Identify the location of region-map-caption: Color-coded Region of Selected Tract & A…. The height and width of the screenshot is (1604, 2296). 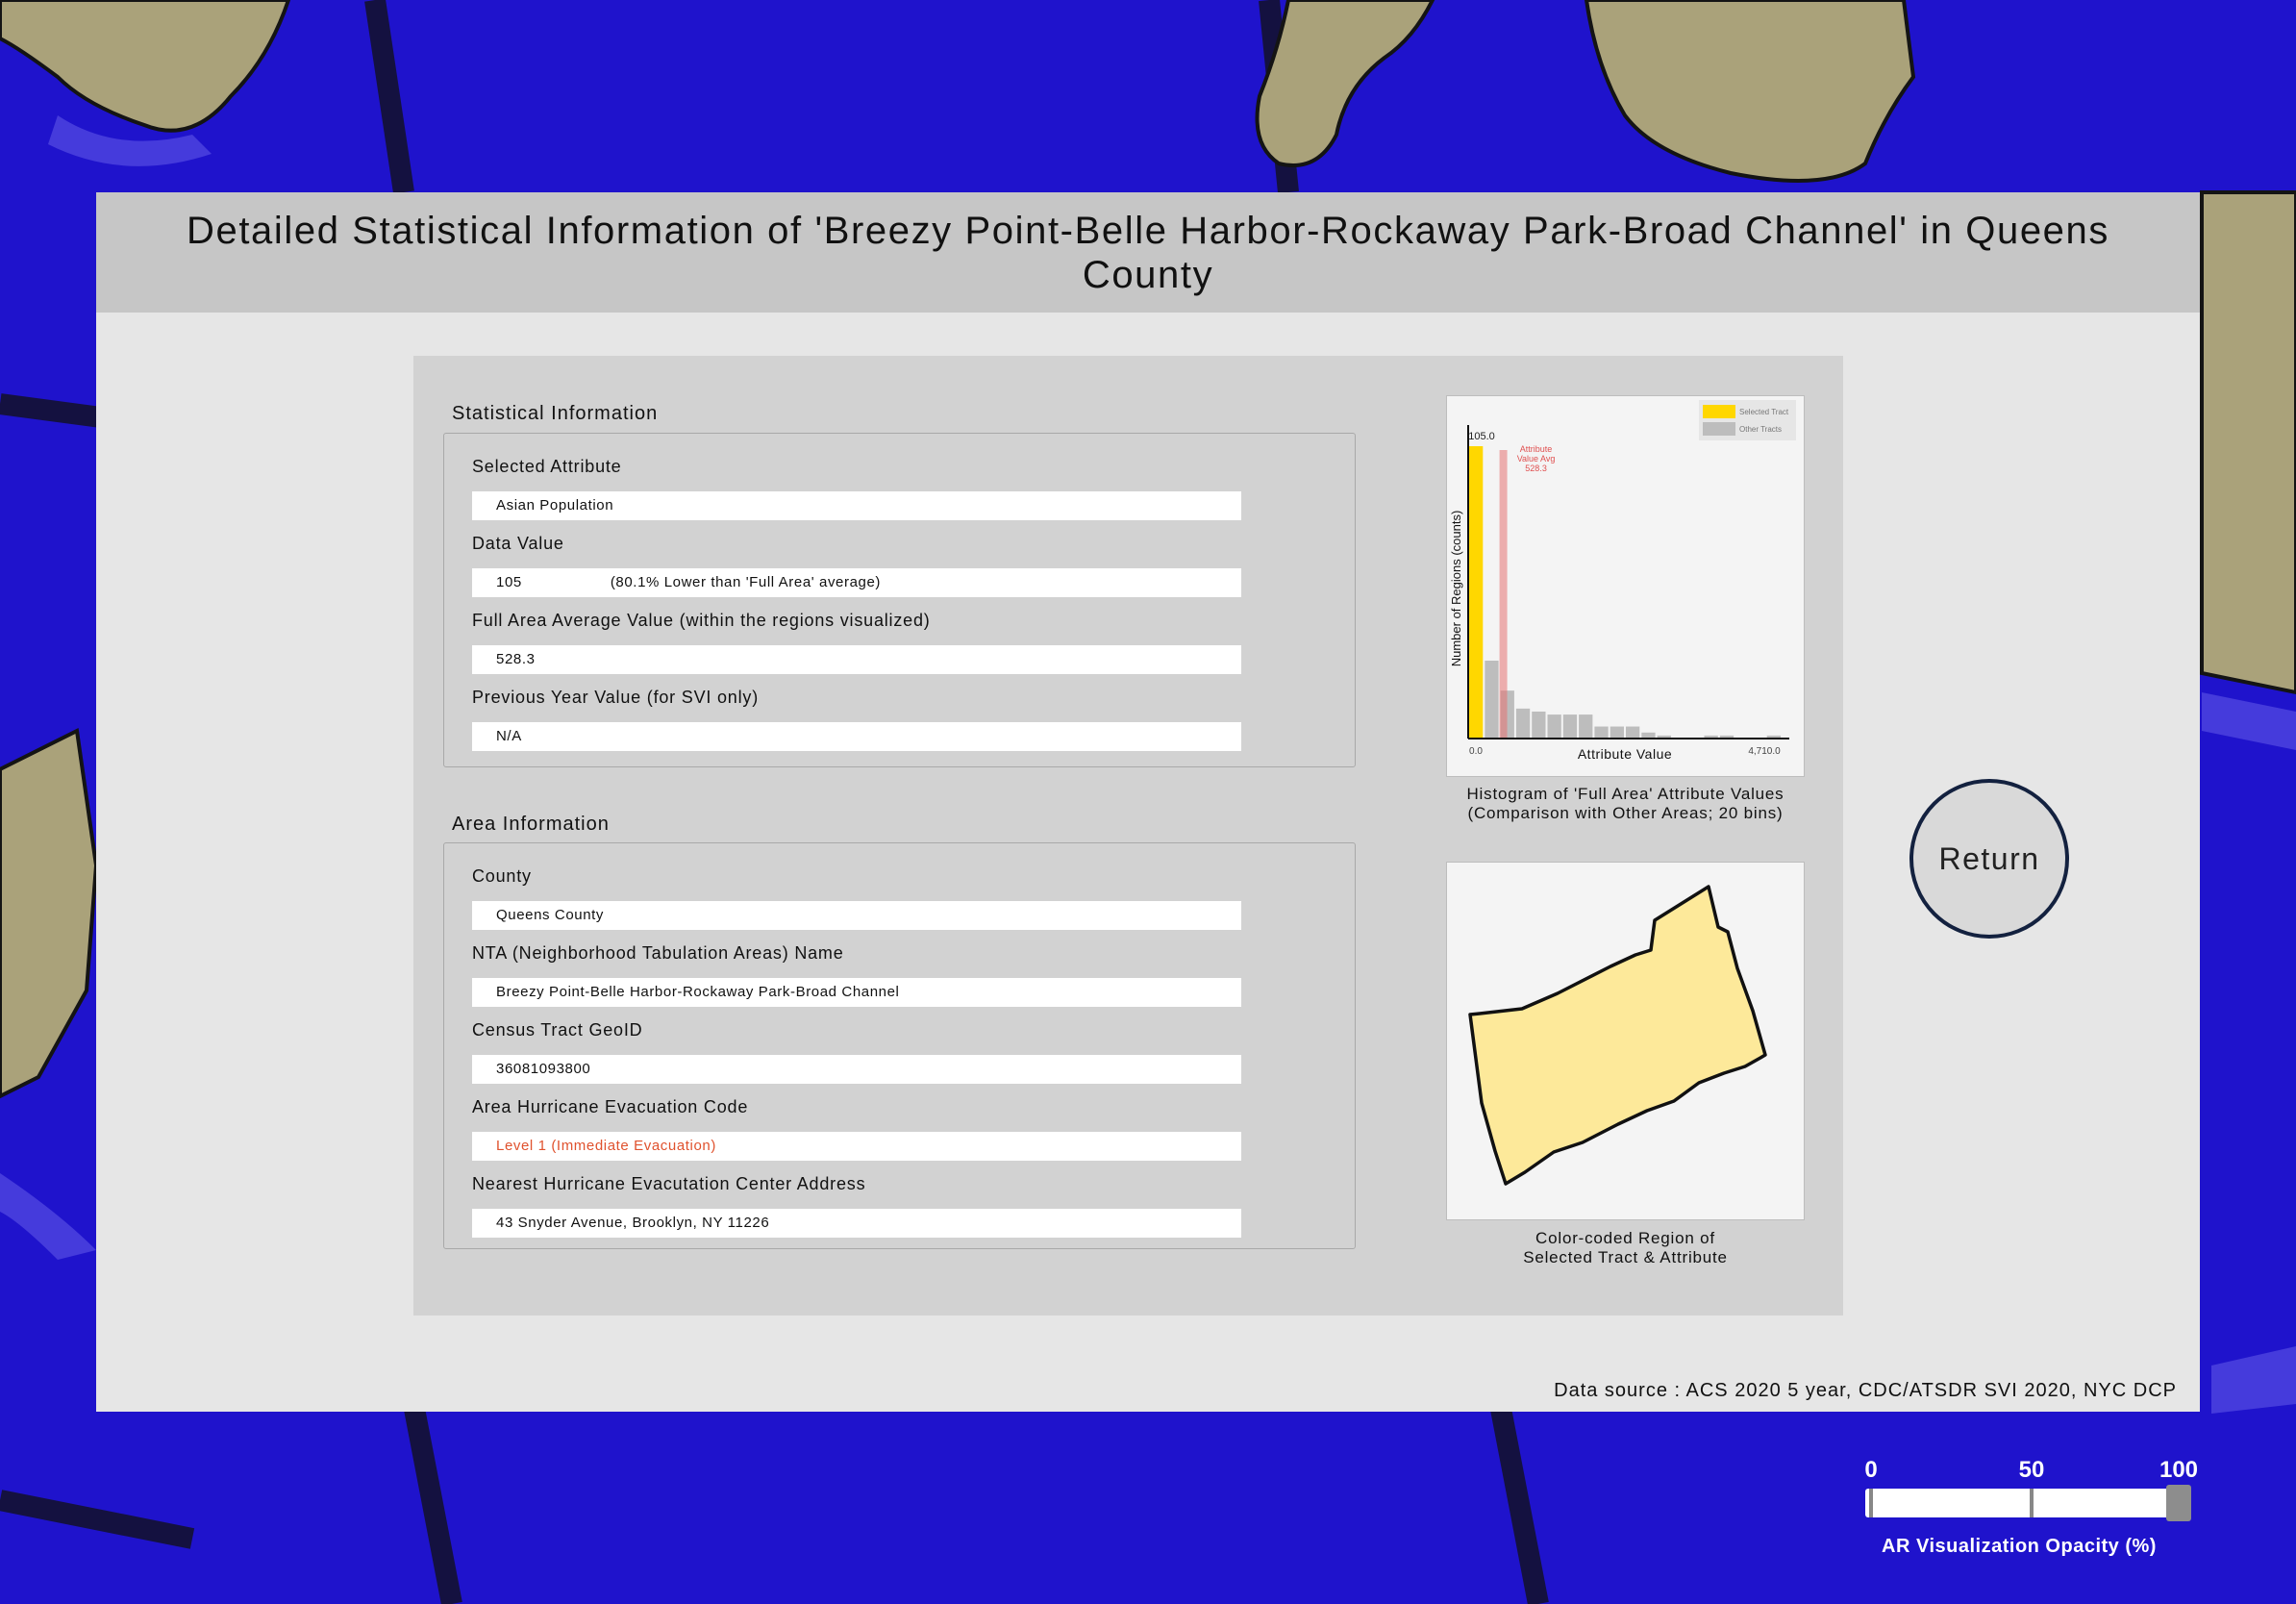
(1625, 1248).